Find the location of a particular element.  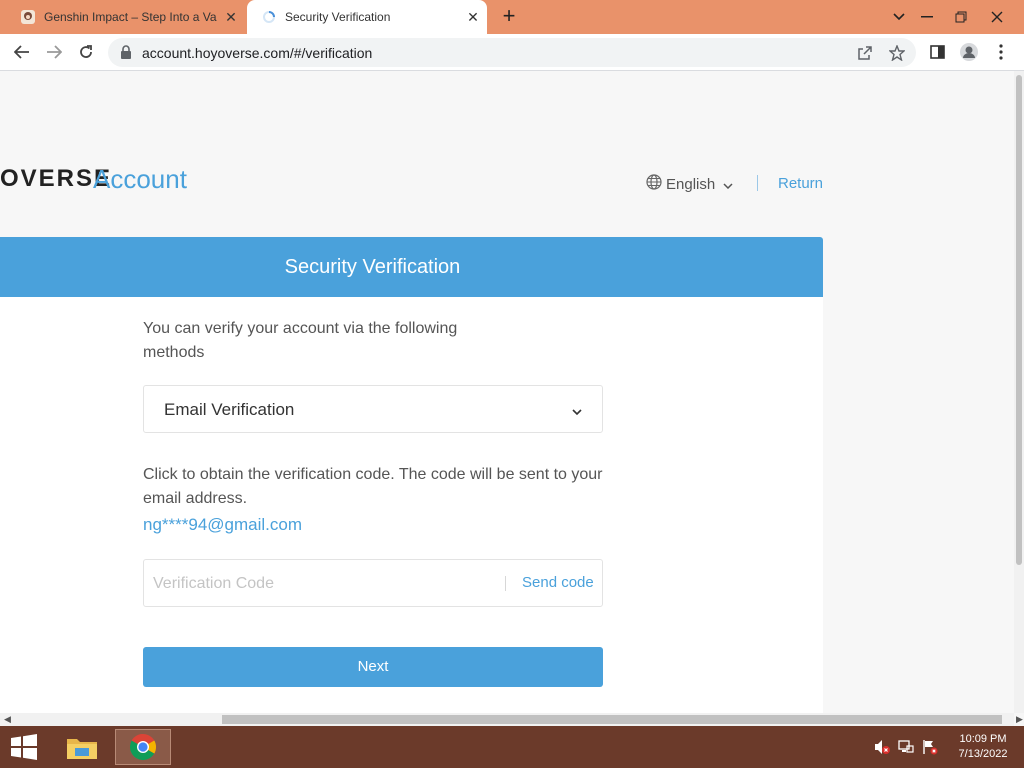

masked-email: ng****94@gmail.com is located at coordinates (223, 524).